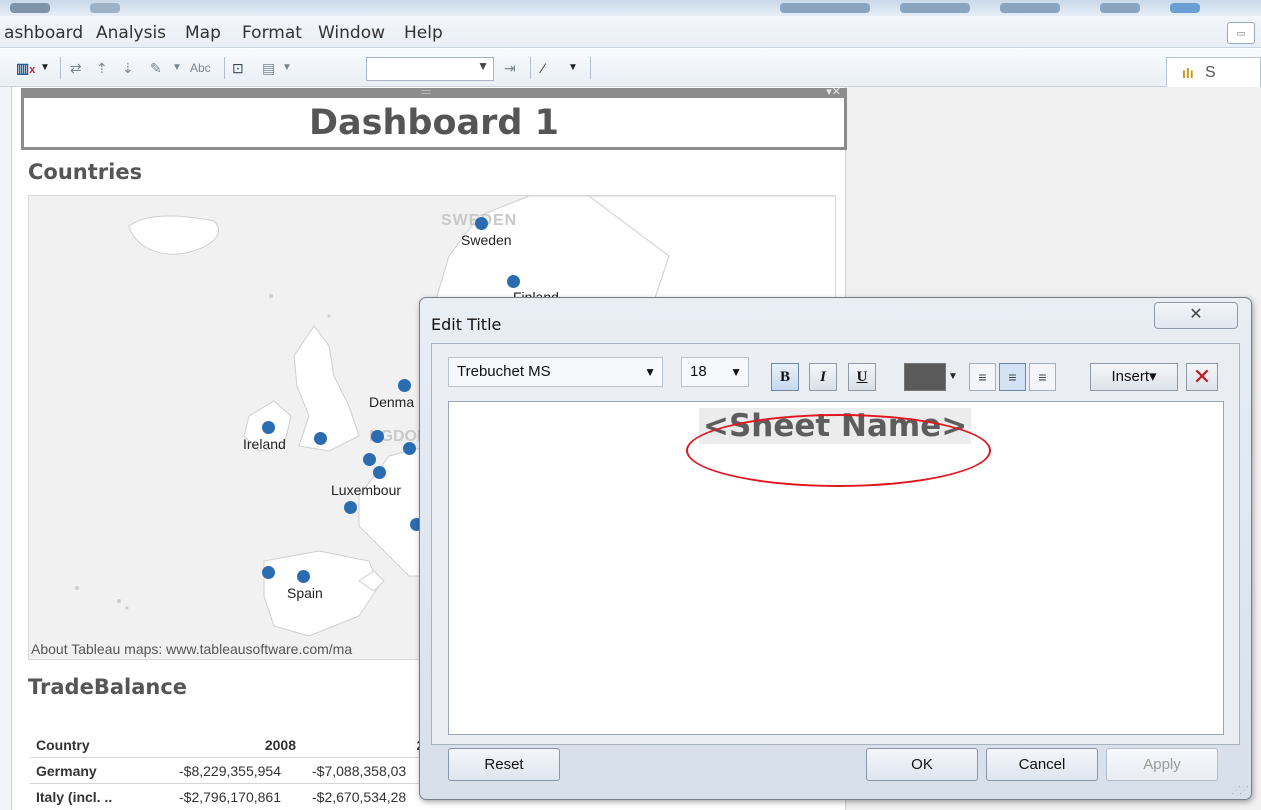 The width and height of the screenshot is (1261, 810). I want to click on map-label-ireland: Ireland, so click(264, 444).